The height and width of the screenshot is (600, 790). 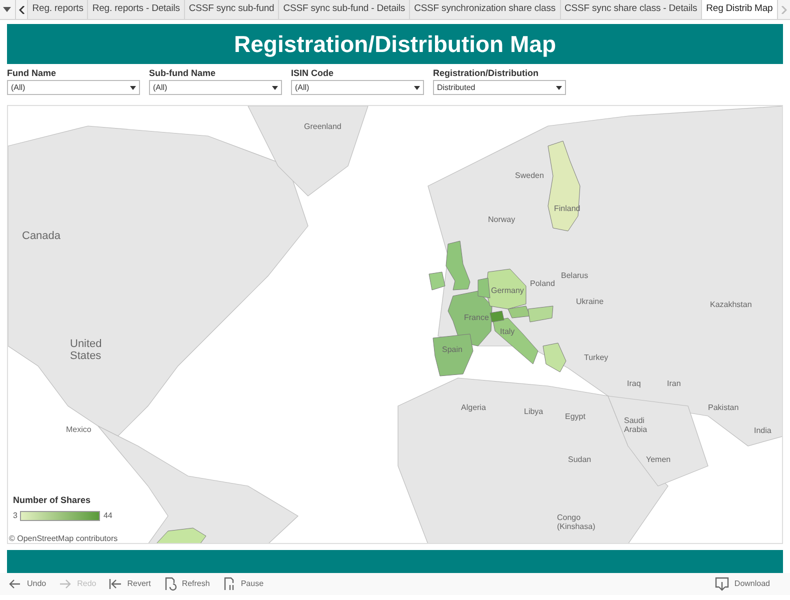 I want to click on sheet-tab: CSSF sync share class - Details, so click(x=631, y=9).